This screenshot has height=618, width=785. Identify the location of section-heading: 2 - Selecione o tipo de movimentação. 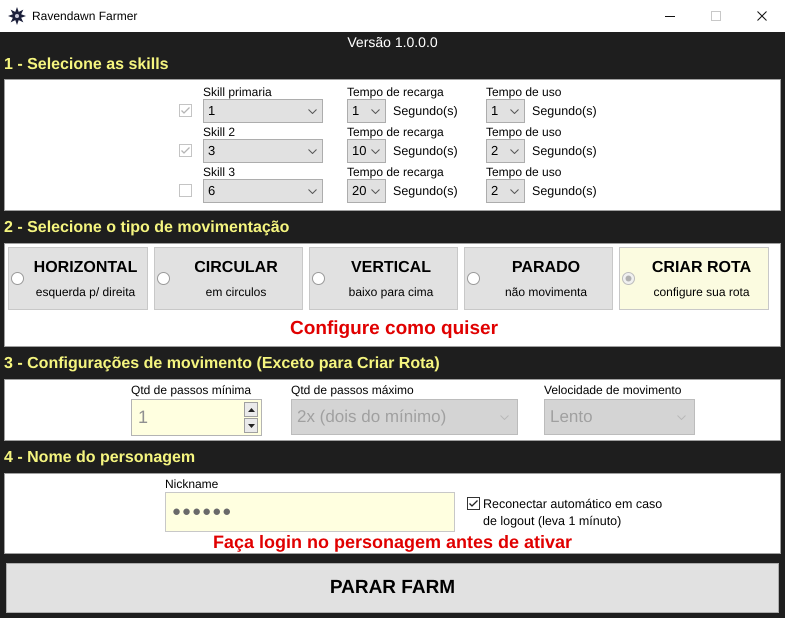
(147, 228).